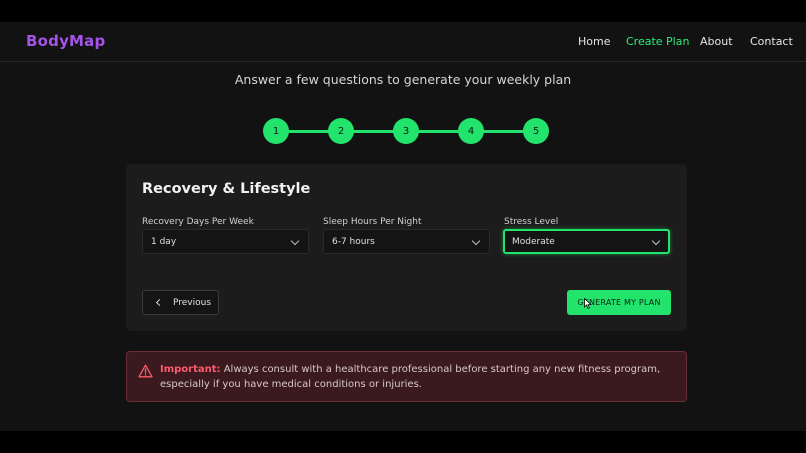  What do you see at coordinates (716, 41) in the screenshot?
I see `nav-about: About` at bounding box center [716, 41].